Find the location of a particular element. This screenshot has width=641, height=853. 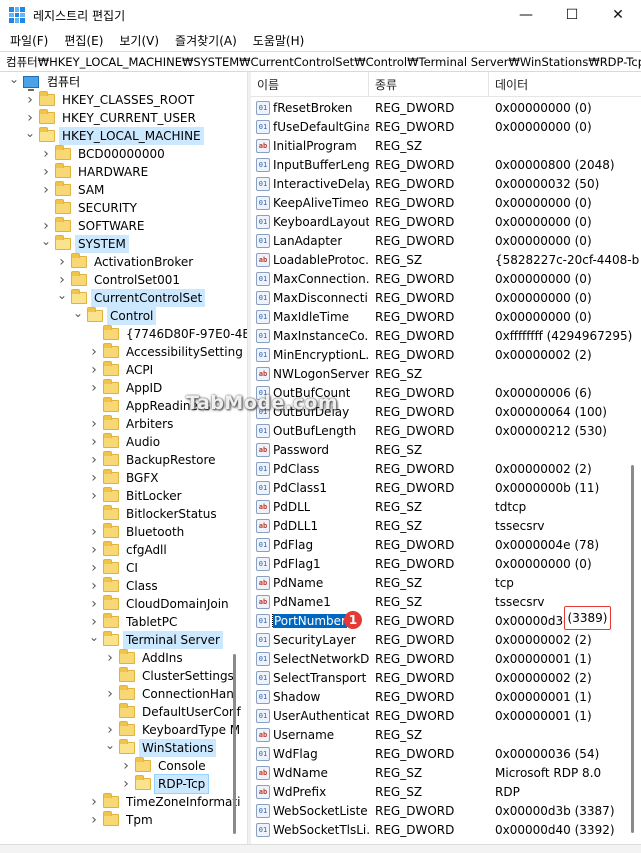

menu-file: 파일(F) is located at coordinates (29, 40).